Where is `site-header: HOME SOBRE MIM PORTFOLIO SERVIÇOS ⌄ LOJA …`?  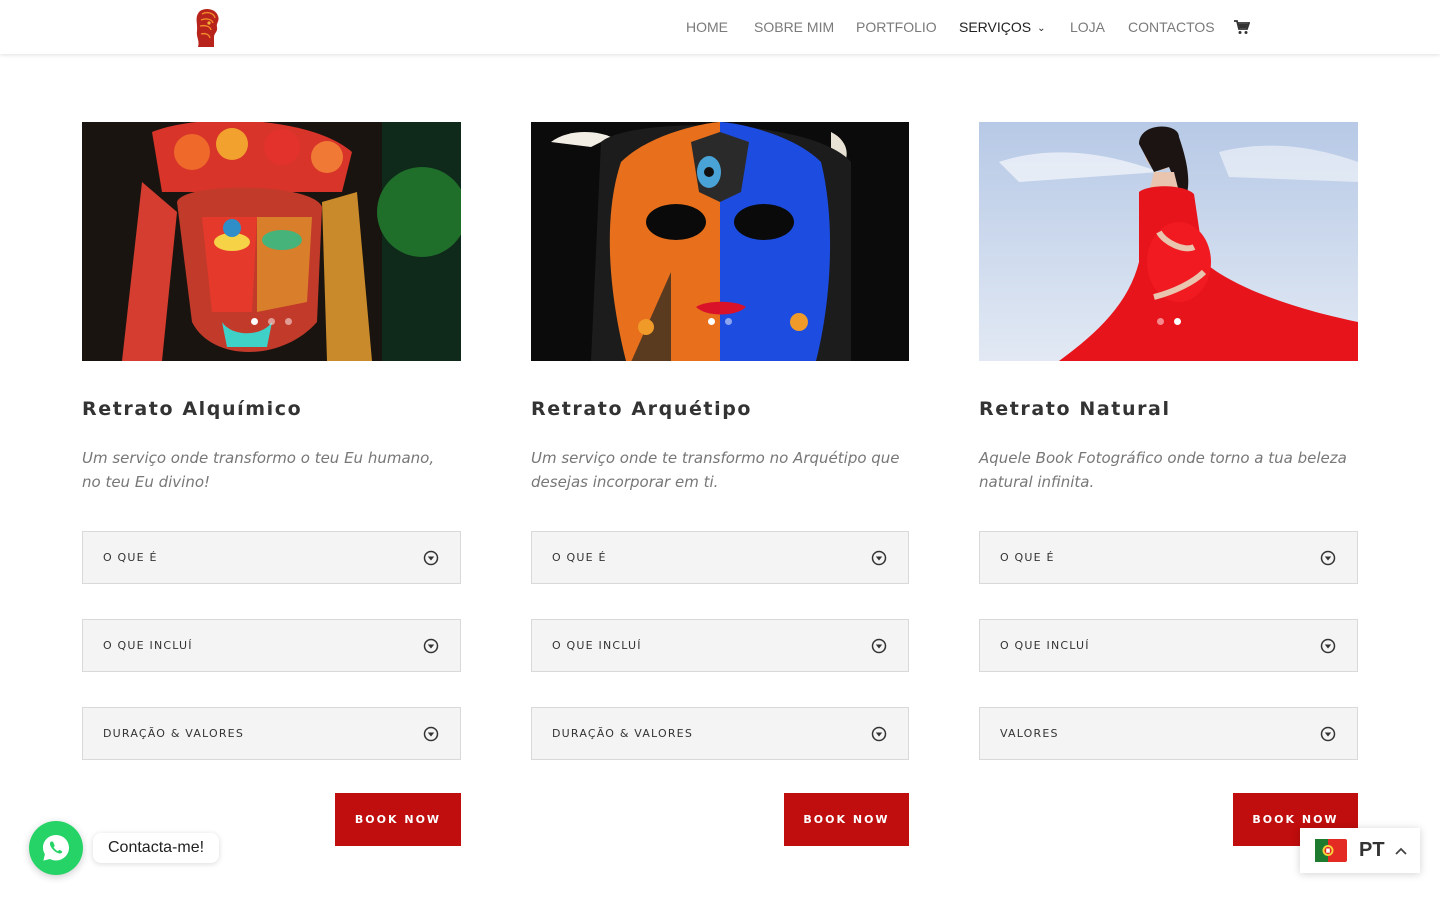
site-header: HOME SOBRE MIM PORTFOLIO SERVIÇOS ⌄ LOJA … is located at coordinates (720, 27).